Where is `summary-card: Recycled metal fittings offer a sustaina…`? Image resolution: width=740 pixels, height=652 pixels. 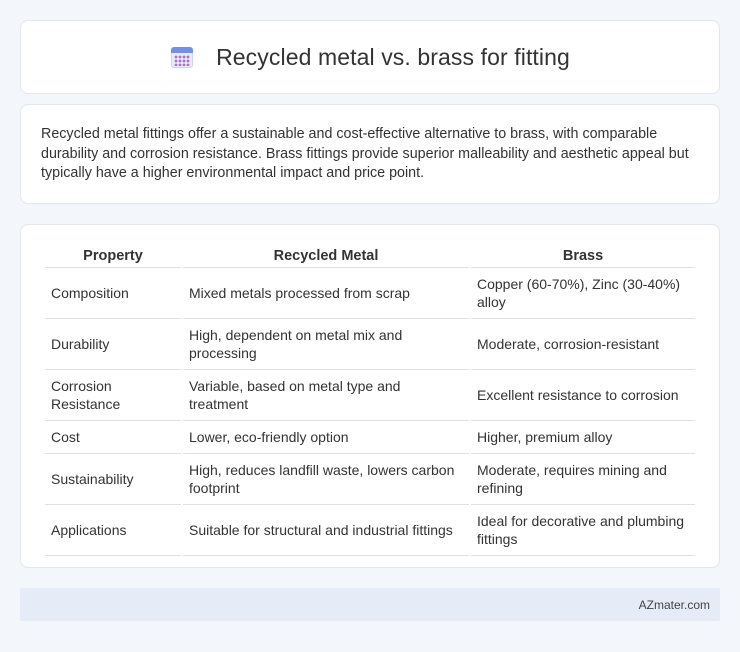 summary-card: Recycled metal fittings offer a sustaina… is located at coordinates (370, 154).